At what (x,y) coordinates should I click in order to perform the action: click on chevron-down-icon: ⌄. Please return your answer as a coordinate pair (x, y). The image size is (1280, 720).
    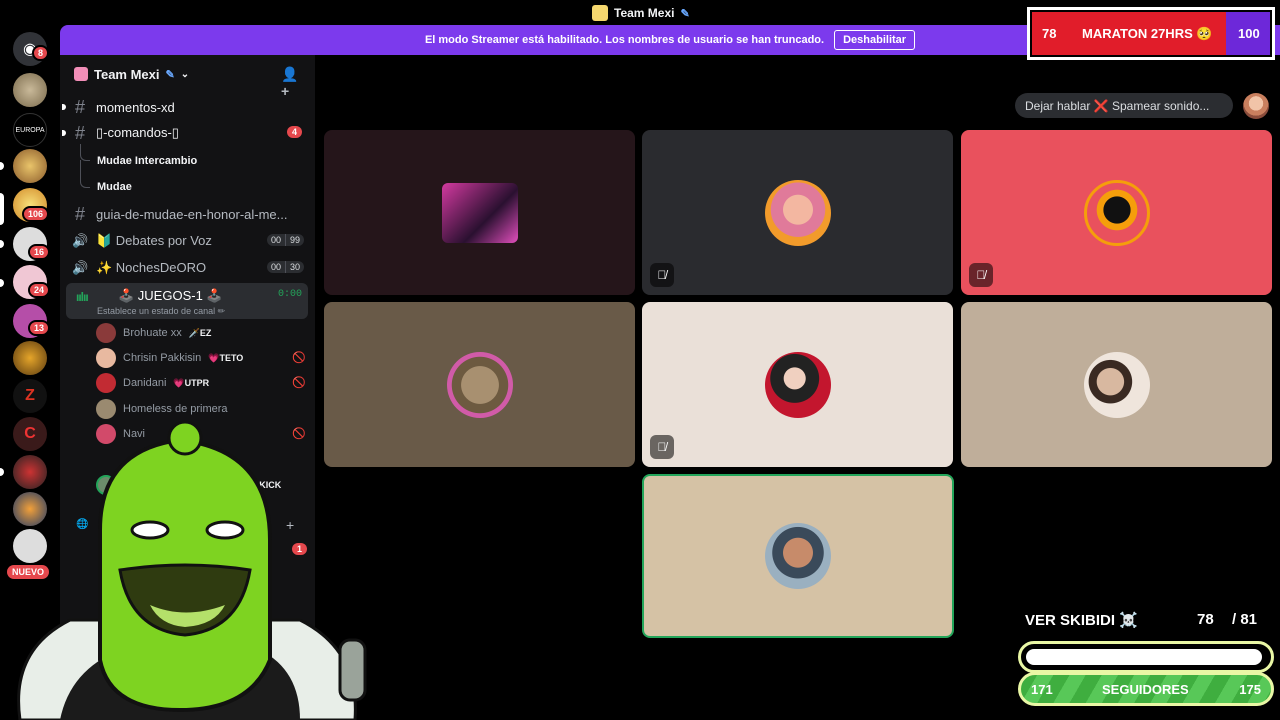
    Looking at the image, I should click on (185, 74).